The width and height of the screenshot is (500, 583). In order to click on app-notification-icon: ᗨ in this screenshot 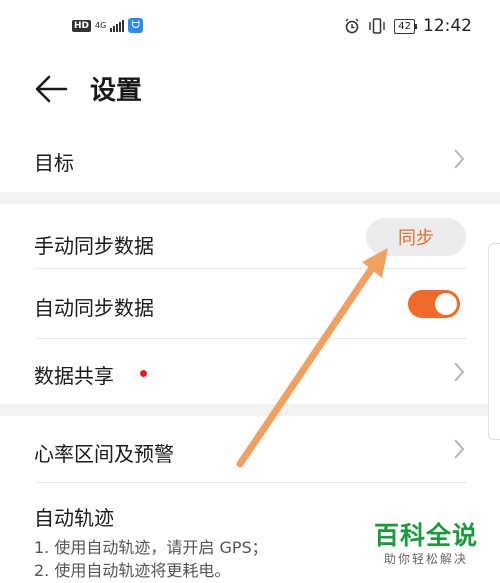, I will do `click(136, 25)`.